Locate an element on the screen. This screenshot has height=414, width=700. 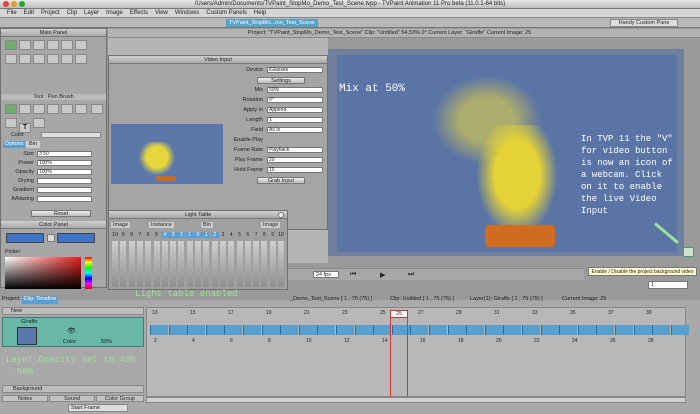
video-rotation-field: 0° is located at coordinates (295, 100).